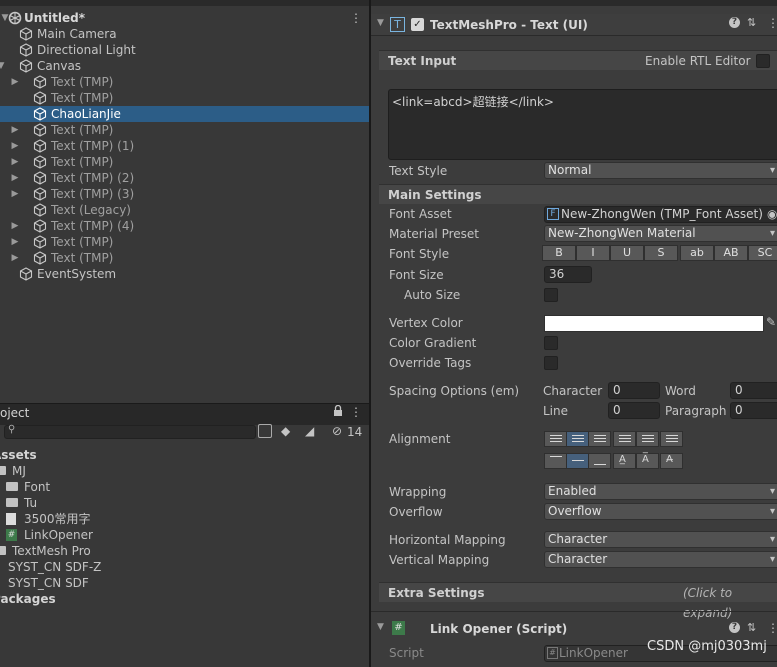  I want to click on word-spacing-input: 0, so click(753, 390).